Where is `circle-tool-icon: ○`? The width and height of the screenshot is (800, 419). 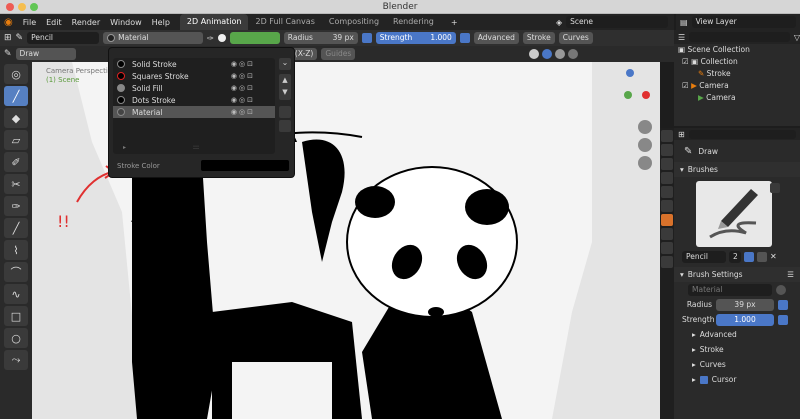
circle-tool-icon: ○ is located at coordinates (16, 338).